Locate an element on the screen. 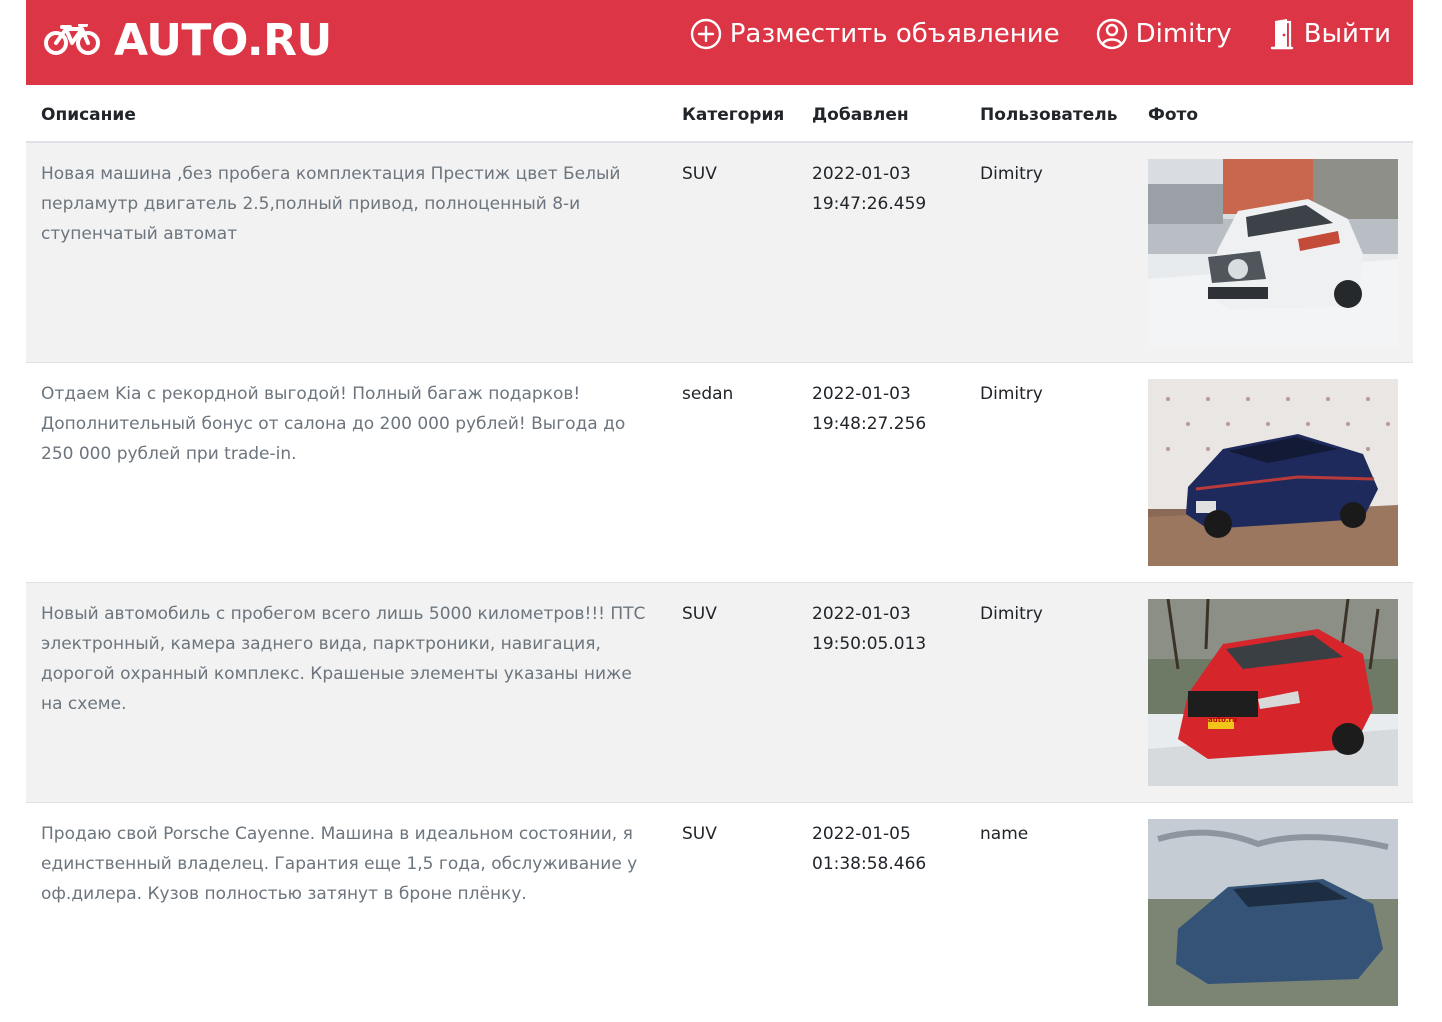 The image size is (1442, 1022). door-icon is located at coordinates (1282, 34).